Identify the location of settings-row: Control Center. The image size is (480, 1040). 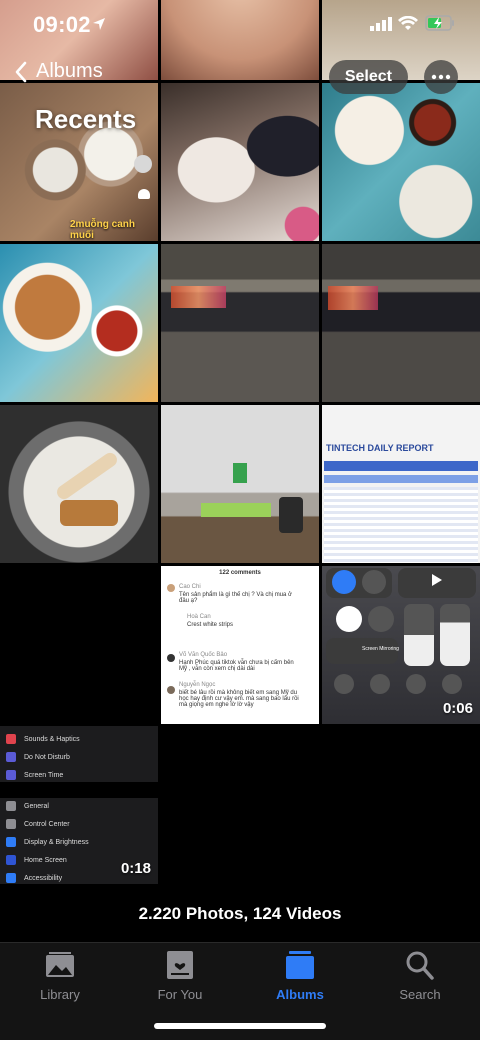
(38, 824).